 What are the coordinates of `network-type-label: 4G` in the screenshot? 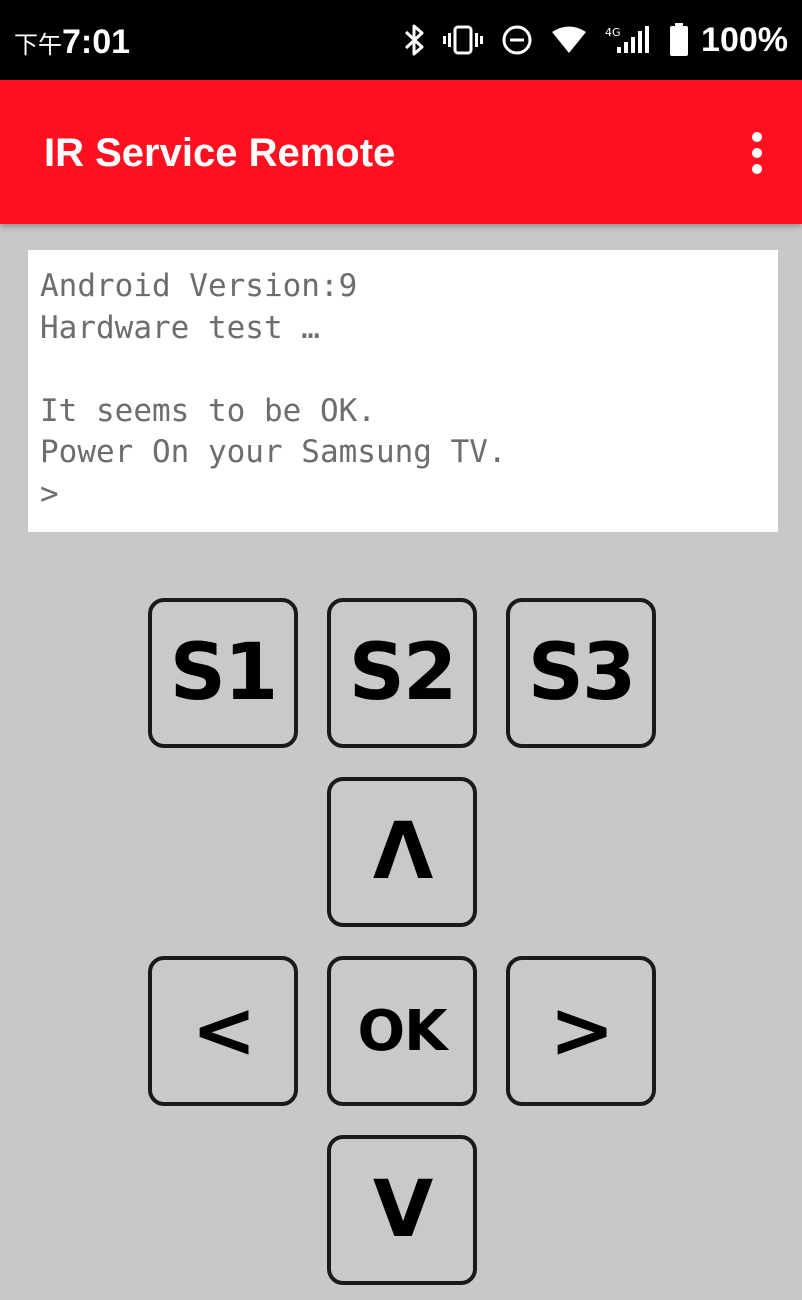 It's located at (613, 32).